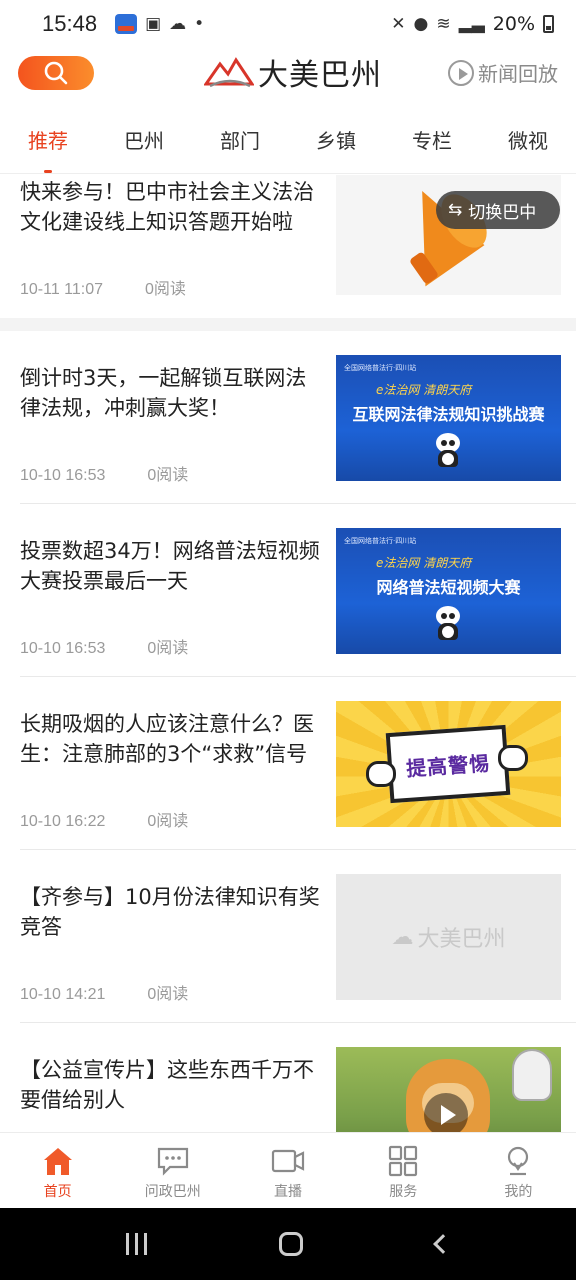 Image resolution: width=576 pixels, height=1280 pixels. I want to click on nav-label: 直播, so click(288, 1192).